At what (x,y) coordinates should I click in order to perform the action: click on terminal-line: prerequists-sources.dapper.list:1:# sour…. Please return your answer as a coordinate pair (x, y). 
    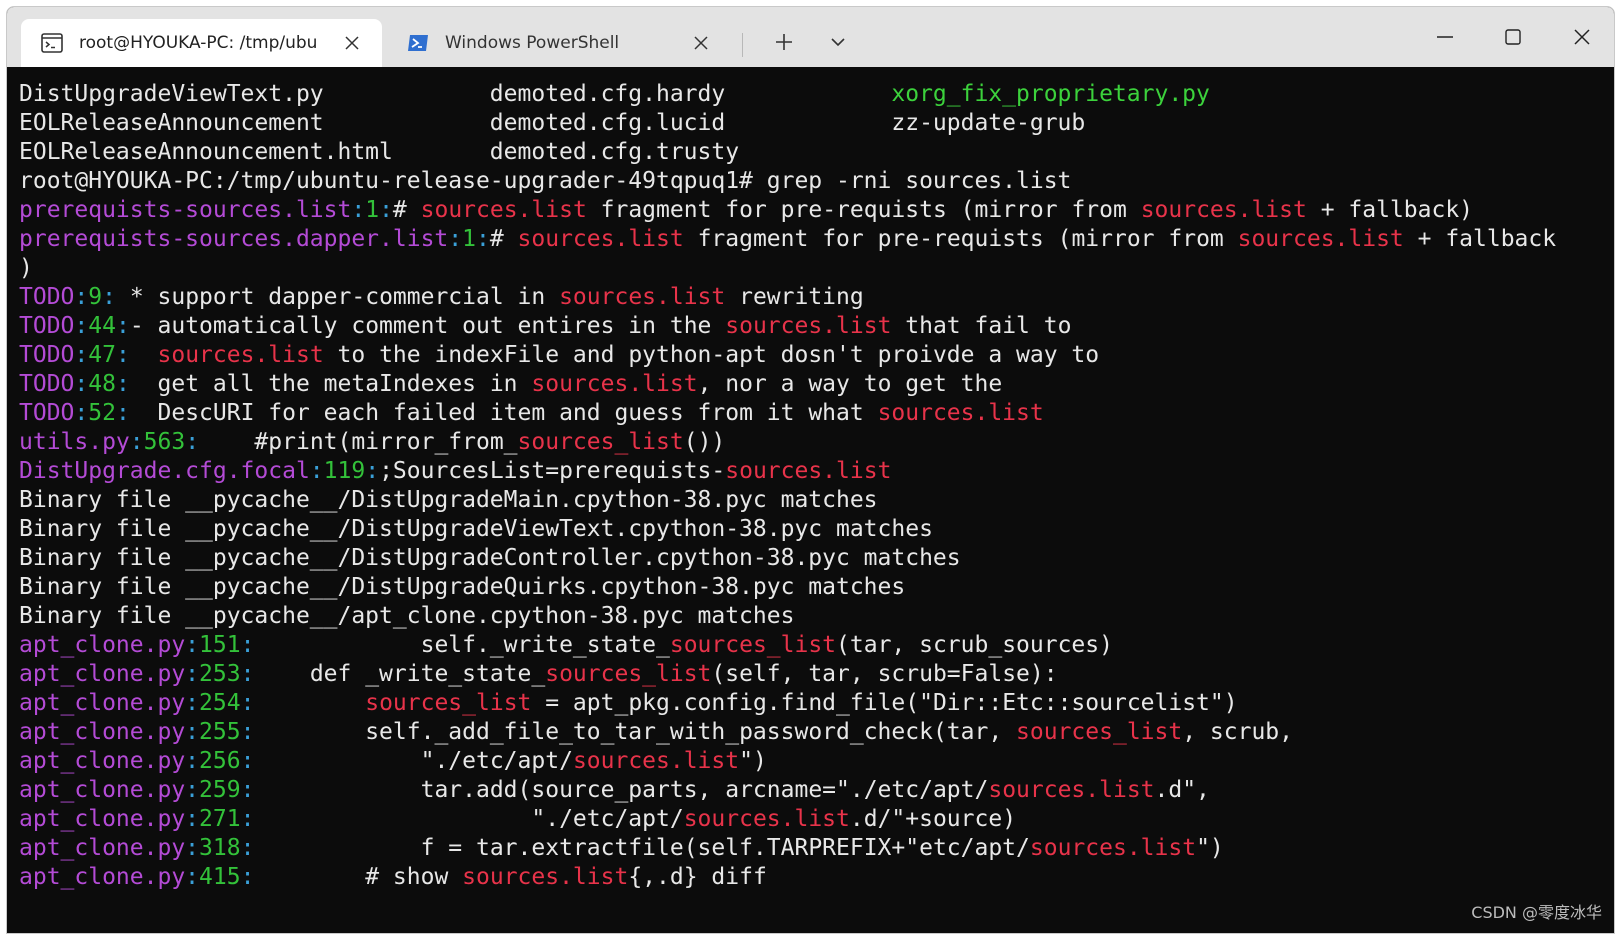
    Looking at the image, I should click on (816, 239).